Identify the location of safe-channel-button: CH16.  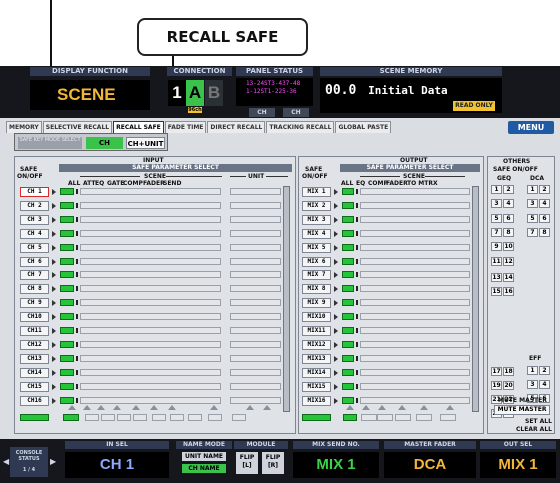
(34, 401).